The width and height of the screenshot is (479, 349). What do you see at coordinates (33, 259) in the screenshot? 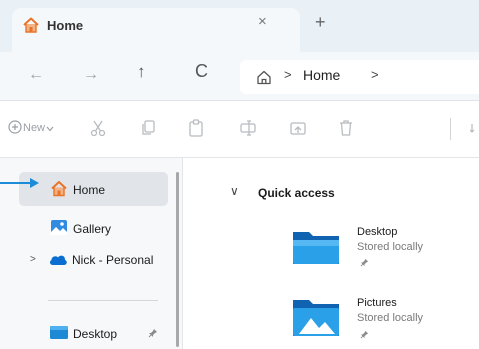
I see `expand-chevron-icon: >` at bounding box center [33, 259].